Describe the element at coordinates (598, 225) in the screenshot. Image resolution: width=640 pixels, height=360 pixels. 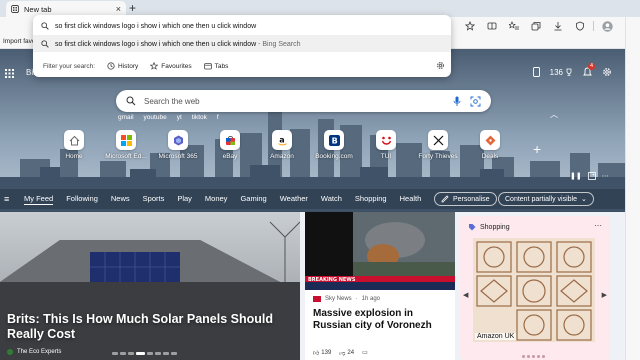
I see `shopping-more-icon: ⋯` at that location.